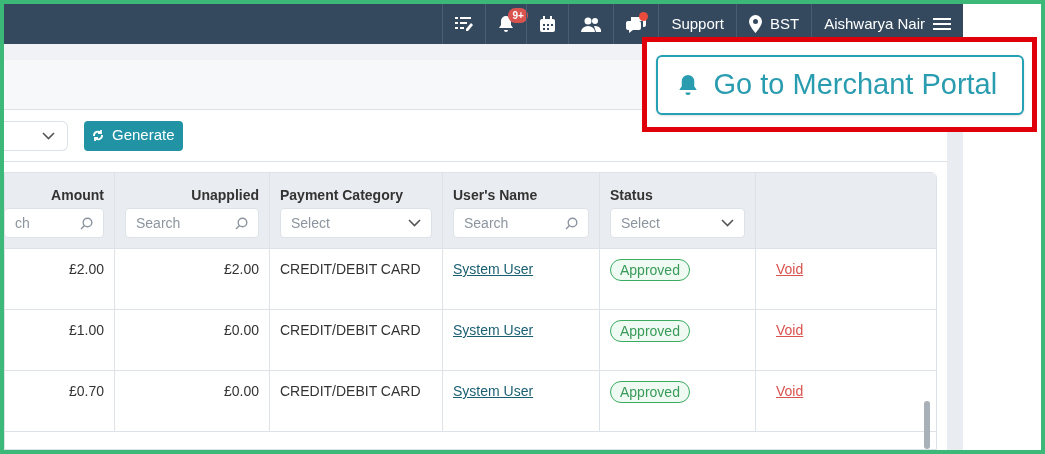 Image resolution: width=1045 pixels, height=454 pixels. Describe the element at coordinates (86, 330) in the screenshot. I see `table-cell-text: £1.00` at that location.